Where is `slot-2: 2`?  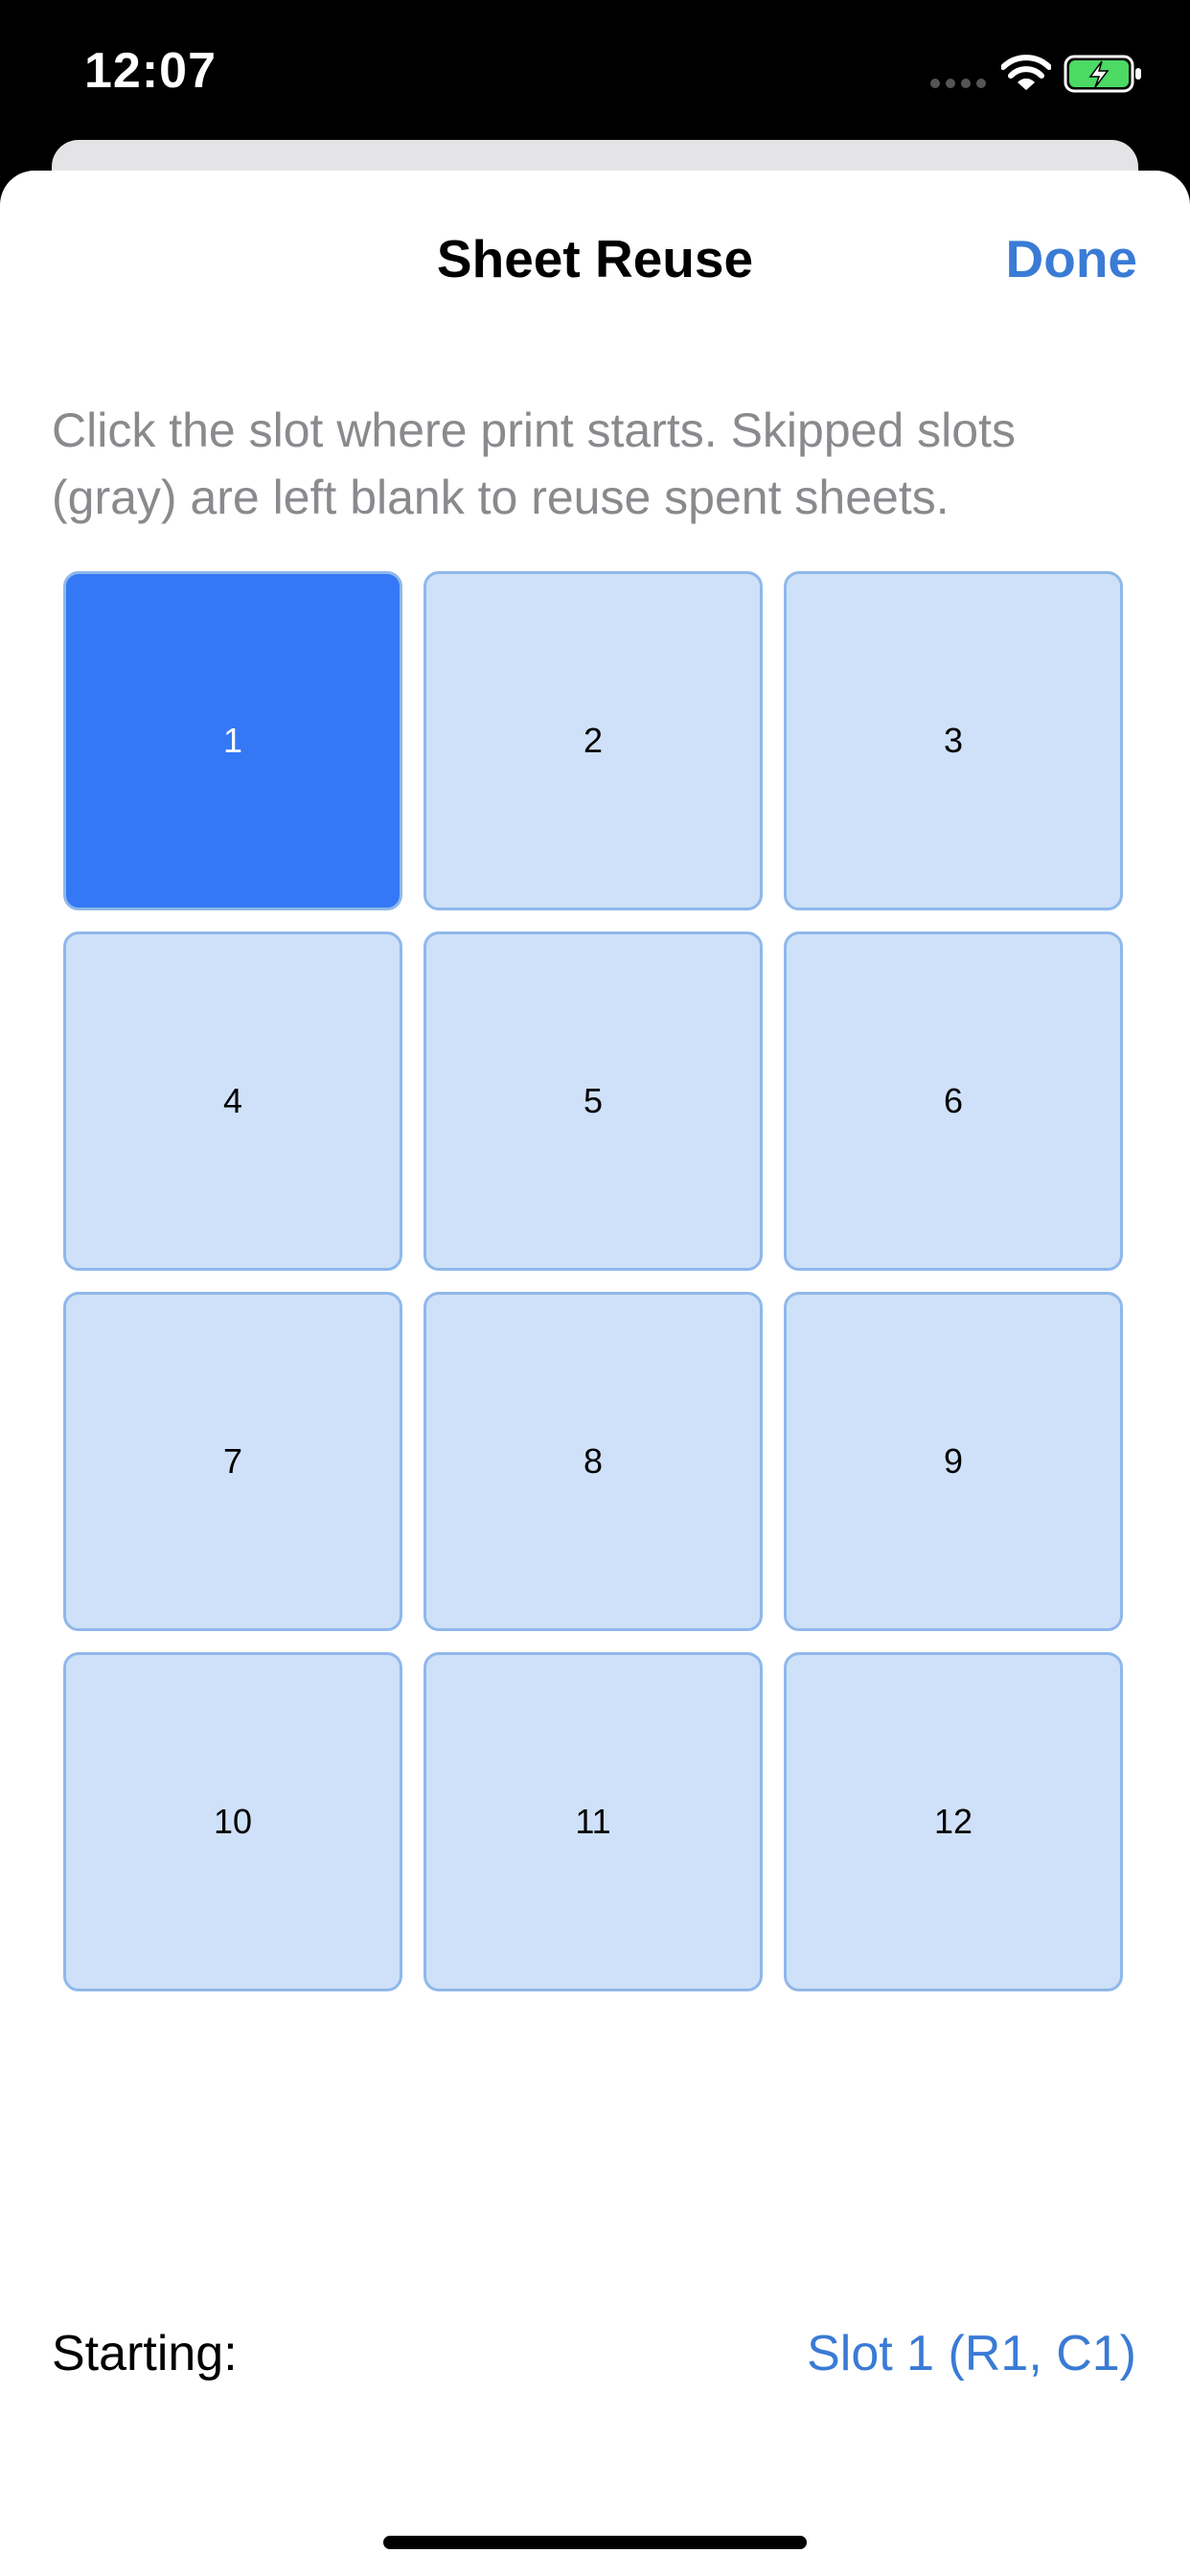
slot-2: 2 is located at coordinates (593, 740).